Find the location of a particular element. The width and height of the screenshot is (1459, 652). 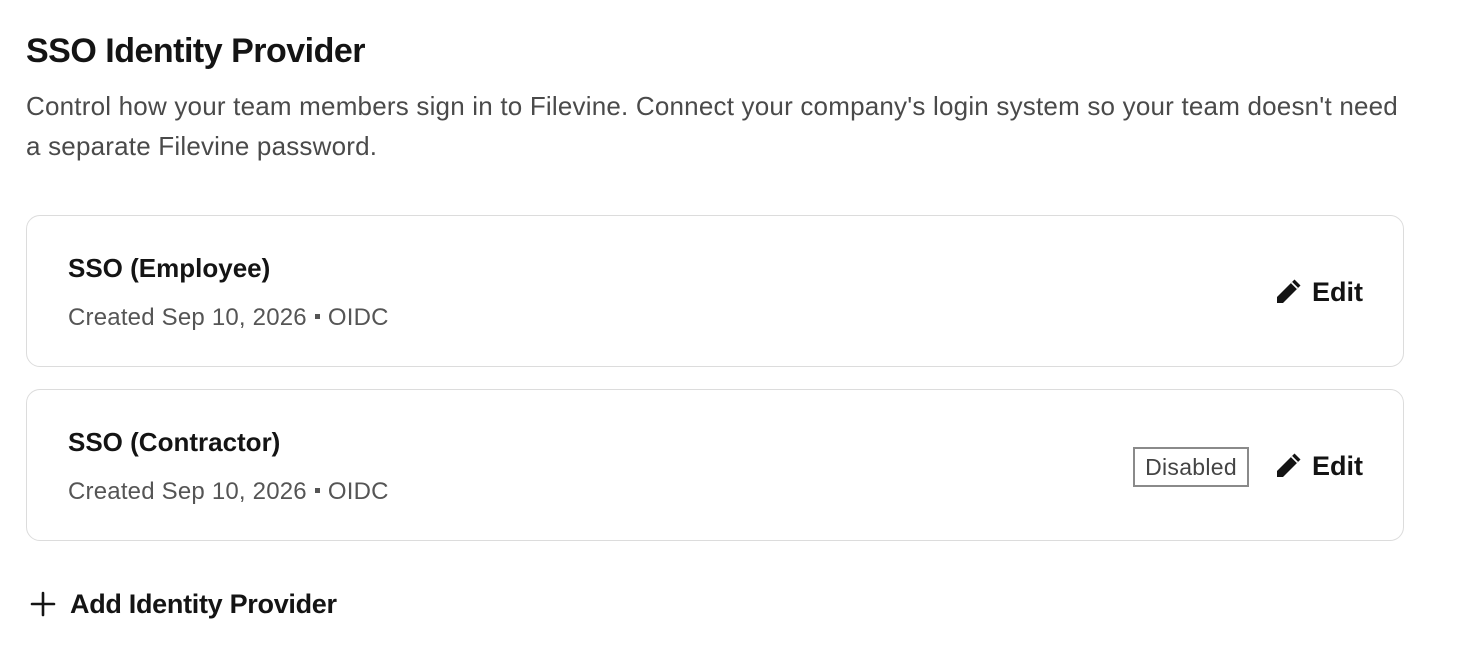

provider-name: SSO (Contractor) is located at coordinates (174, 442).